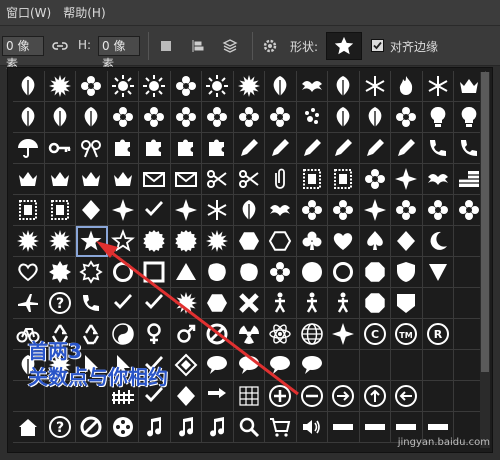  What do you see at coordinates (312, 148) in the screenshot?
I see `shape-knife` at bounding box center [312, 148].